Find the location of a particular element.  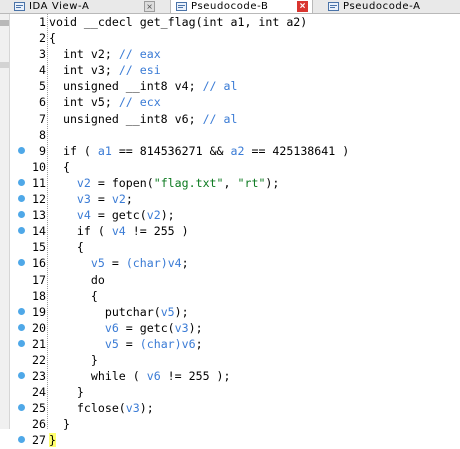

code-text: if ( v4 != 255 ) is located at coordinates (119, 231).